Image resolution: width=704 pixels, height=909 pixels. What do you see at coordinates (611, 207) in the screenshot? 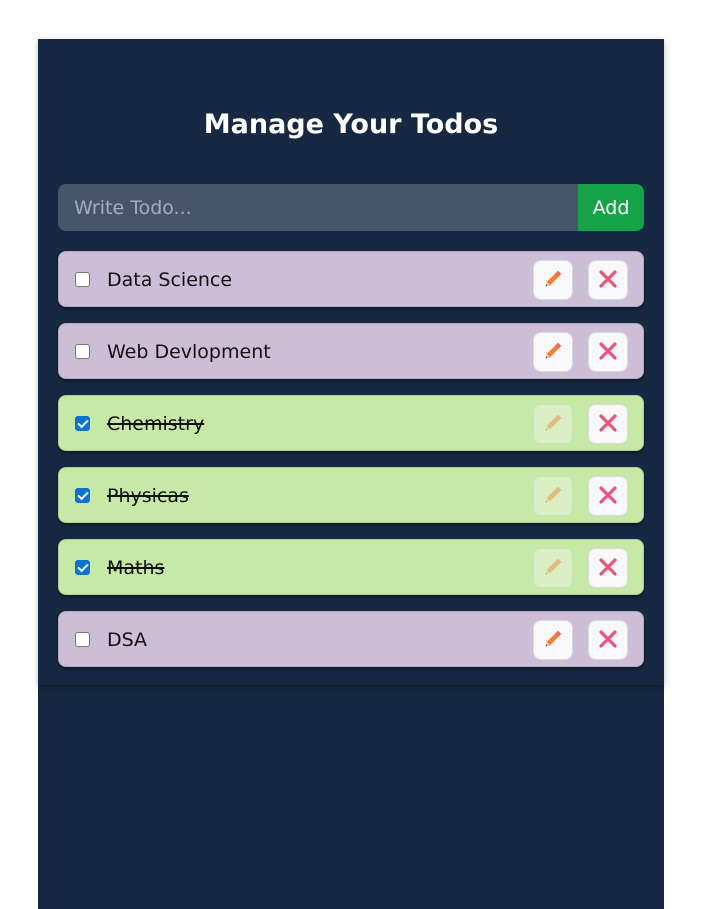
I see `add-button: Add` at bounding box center [611, 207].